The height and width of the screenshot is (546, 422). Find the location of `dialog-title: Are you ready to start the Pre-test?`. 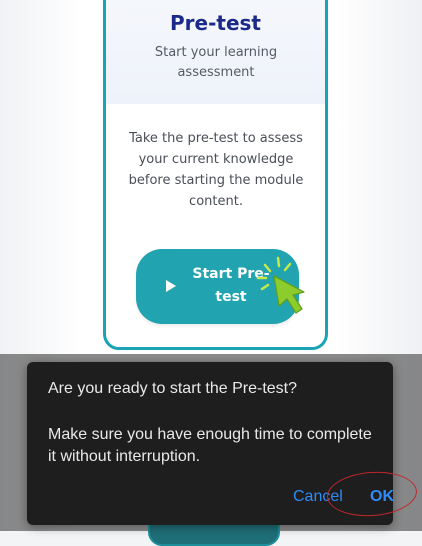

dialog-title: Are you ready to start the Pre-test? is located at coordinates (173, 388).